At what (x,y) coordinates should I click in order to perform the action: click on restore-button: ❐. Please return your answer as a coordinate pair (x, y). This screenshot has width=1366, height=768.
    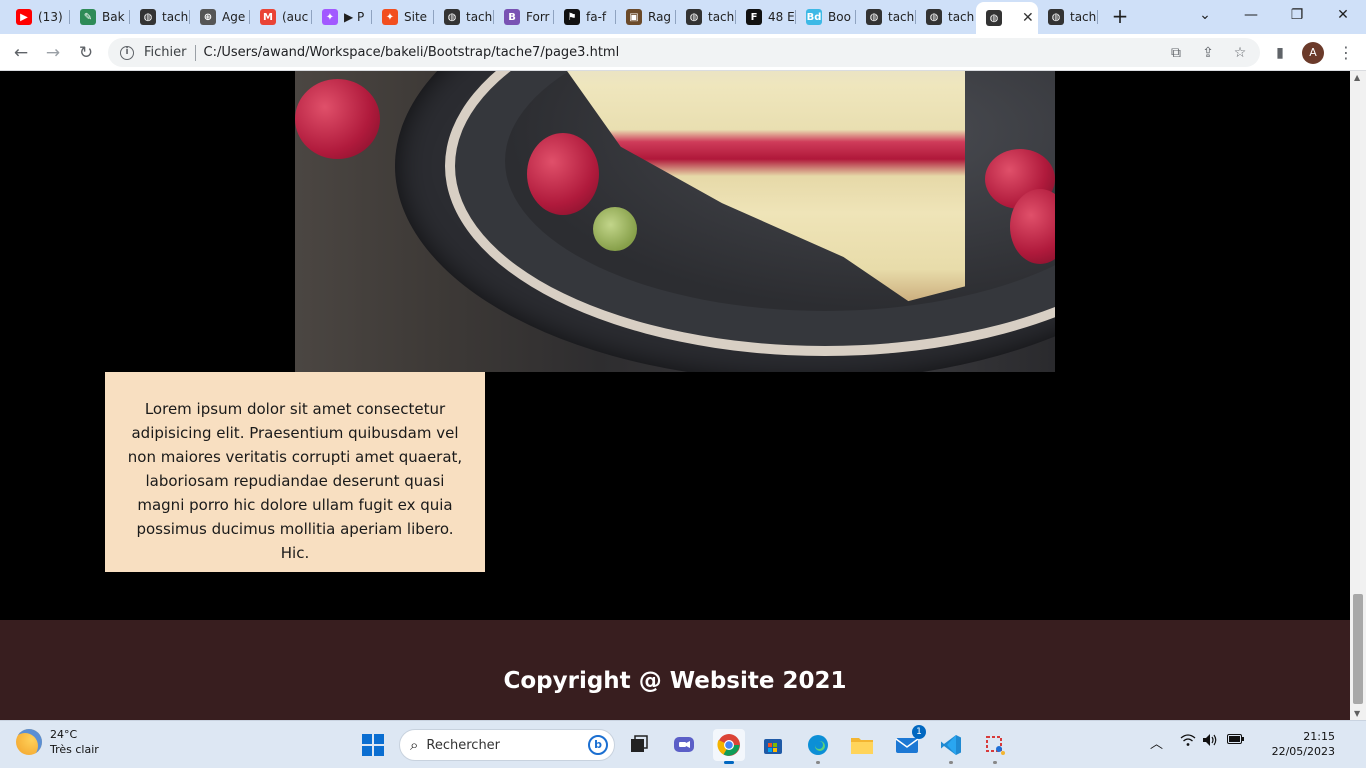
    Looking at the image, I should click on (1297, 15).